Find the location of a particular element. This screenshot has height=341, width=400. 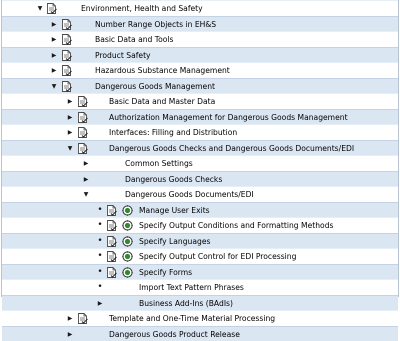

tree-node-label: Dangerous Goods Checks is located at coordinates (173, 179).